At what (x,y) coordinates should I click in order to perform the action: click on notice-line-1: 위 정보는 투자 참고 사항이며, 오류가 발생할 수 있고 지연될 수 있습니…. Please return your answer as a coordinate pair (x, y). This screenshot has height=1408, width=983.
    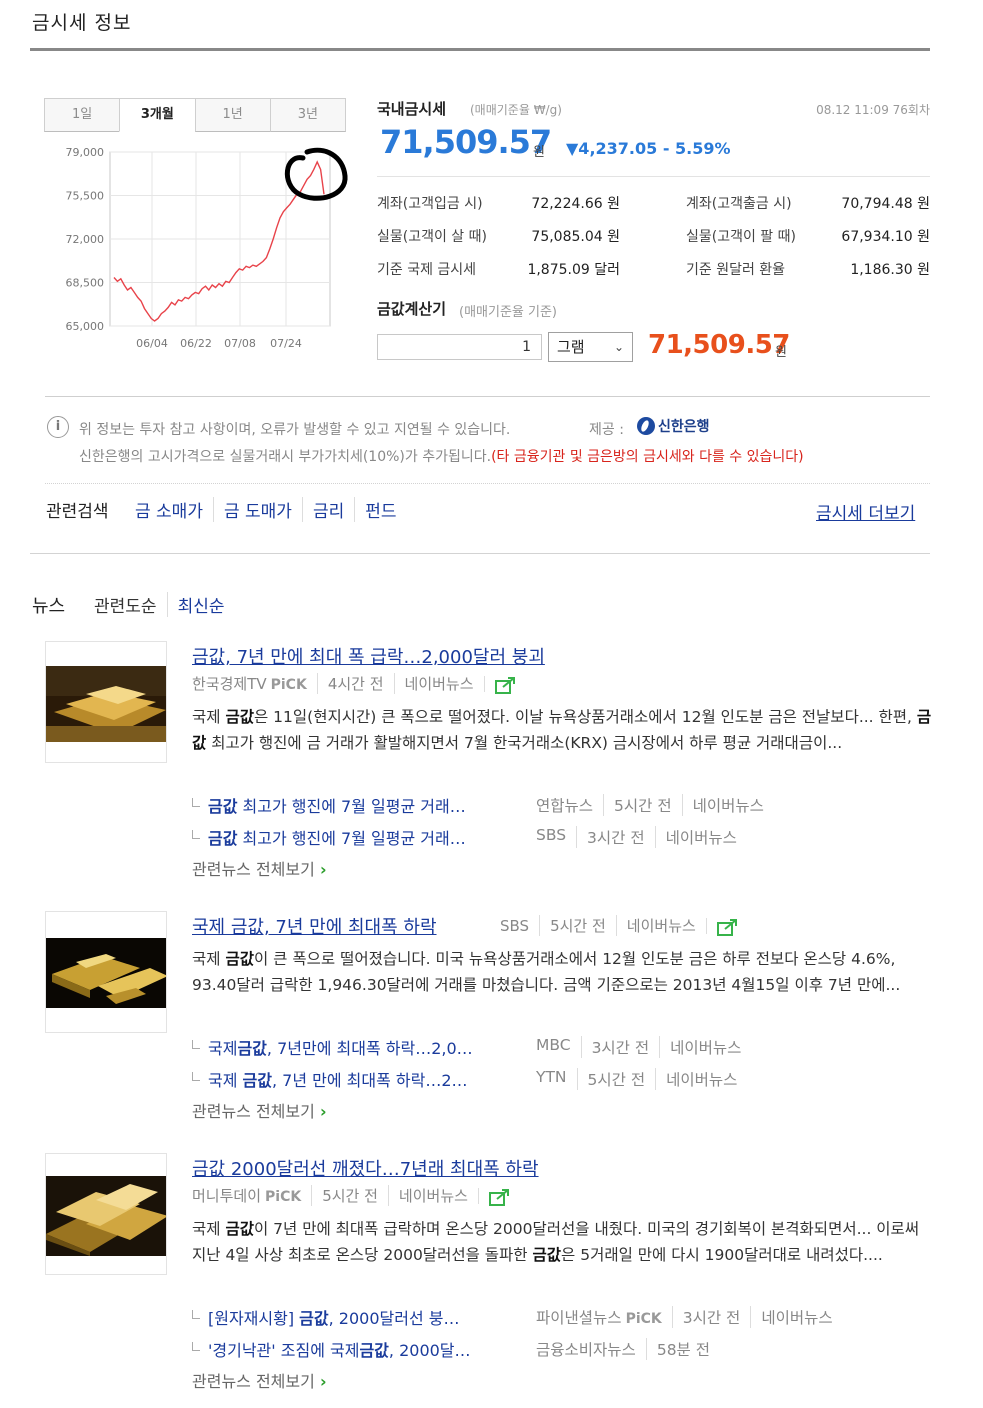
    Looking at the image, I should click on (295, 430).